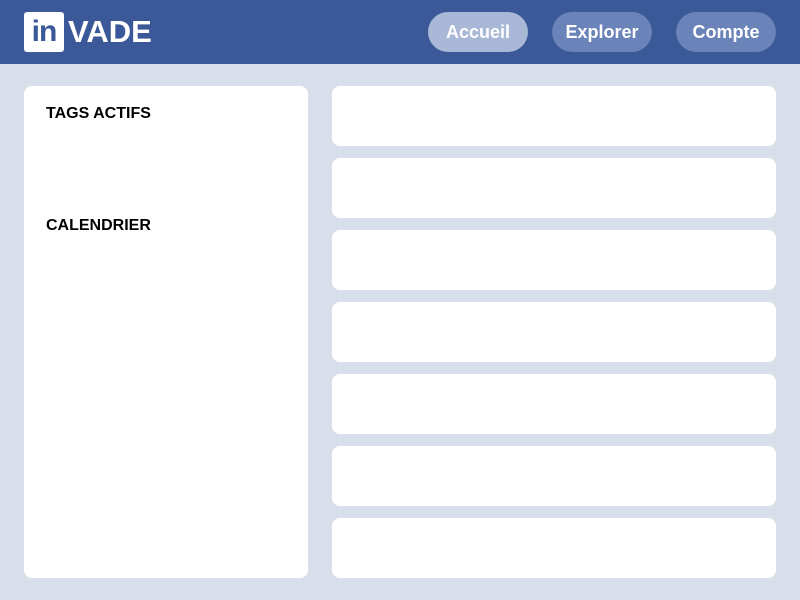 This screenshot has width=800, height=600. I want to click on top-navigation-bar: in VADE Accueil Explorer Compte, so click(400, 32).